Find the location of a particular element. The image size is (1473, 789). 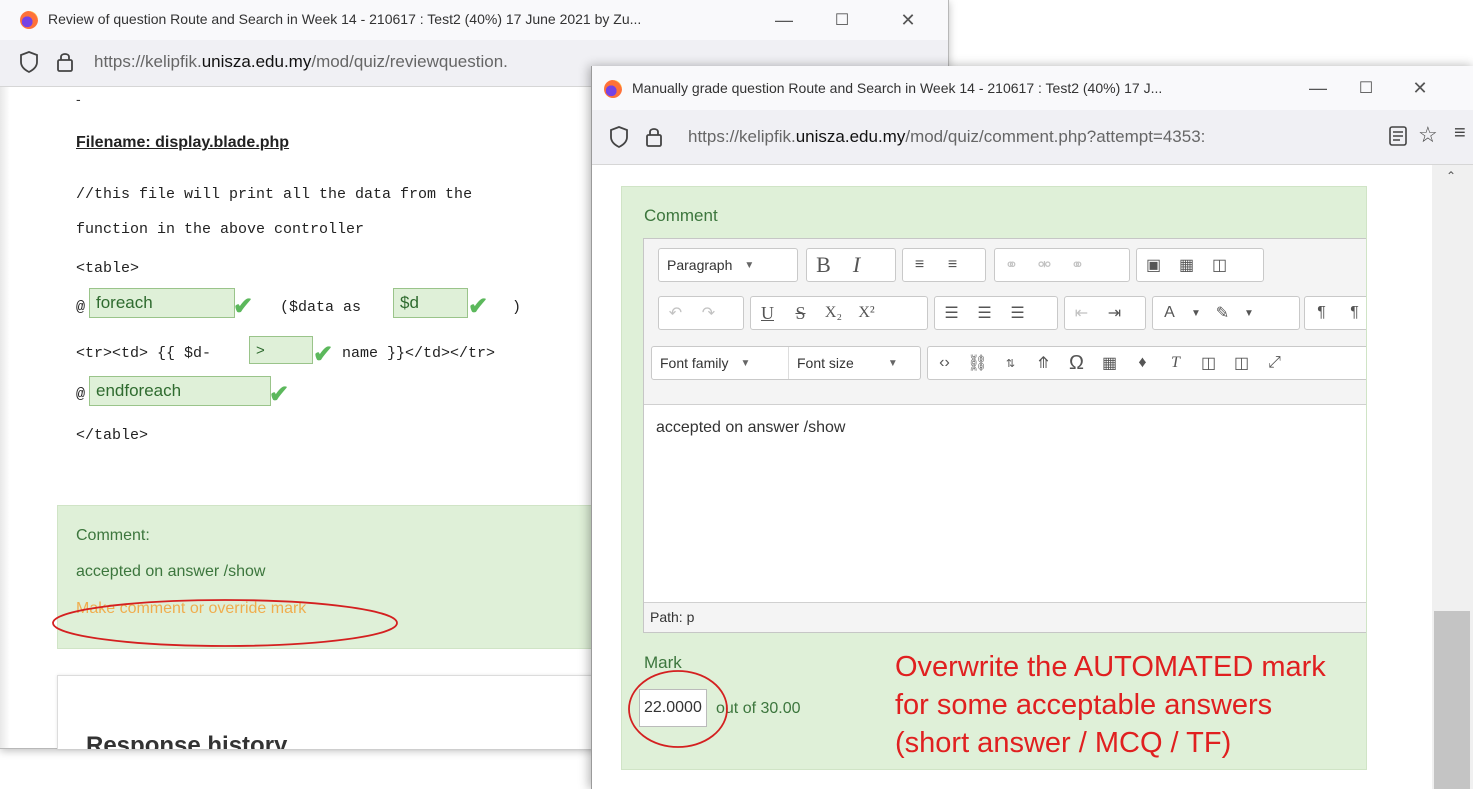

paste-text-icon: ◫ is located at coordinates (1208, 363).